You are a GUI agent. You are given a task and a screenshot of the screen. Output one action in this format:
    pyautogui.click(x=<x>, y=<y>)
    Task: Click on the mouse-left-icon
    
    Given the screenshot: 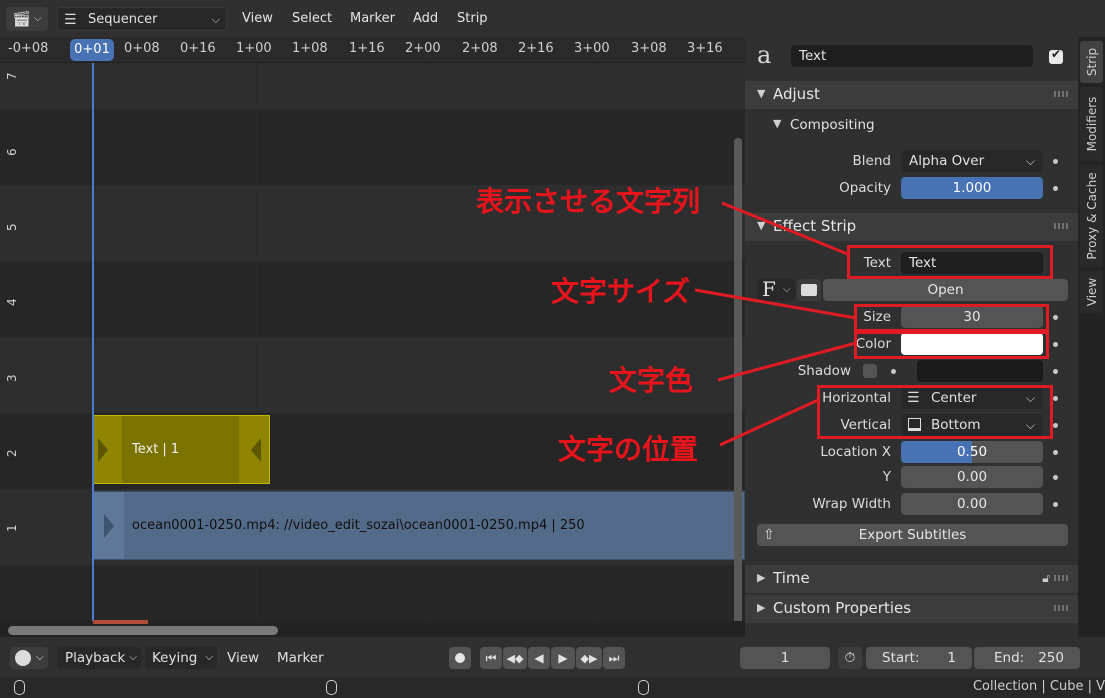 What is the action you would take?
    pyautogui.click(x=19, y=687)
    